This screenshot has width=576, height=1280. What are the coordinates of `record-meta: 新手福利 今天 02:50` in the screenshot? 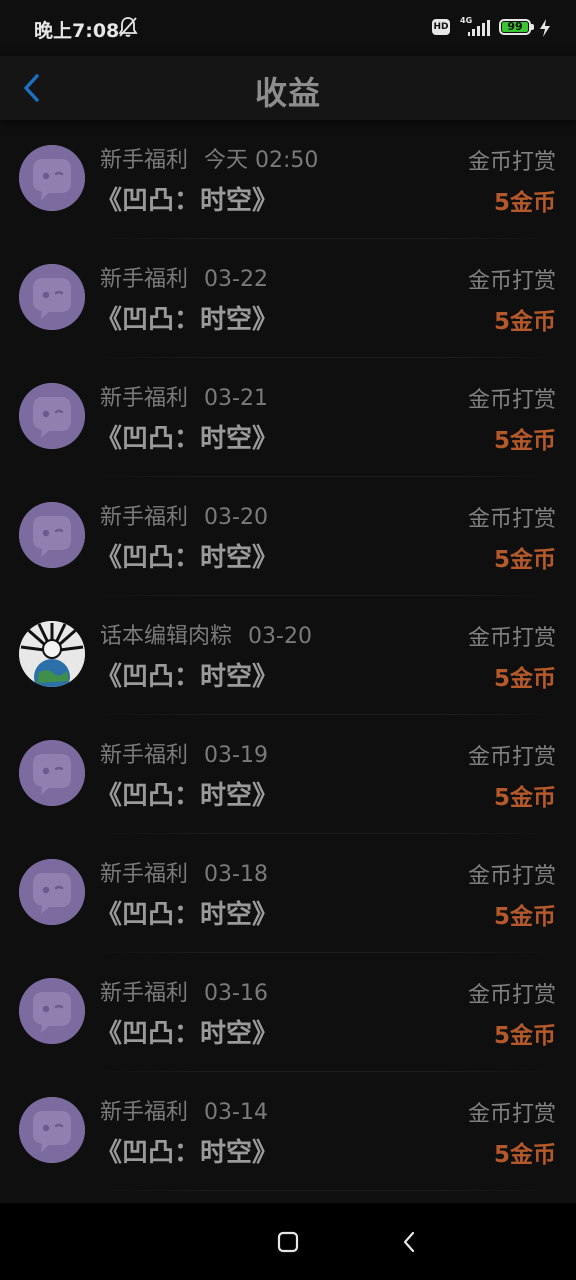 It's located at (209, 158).